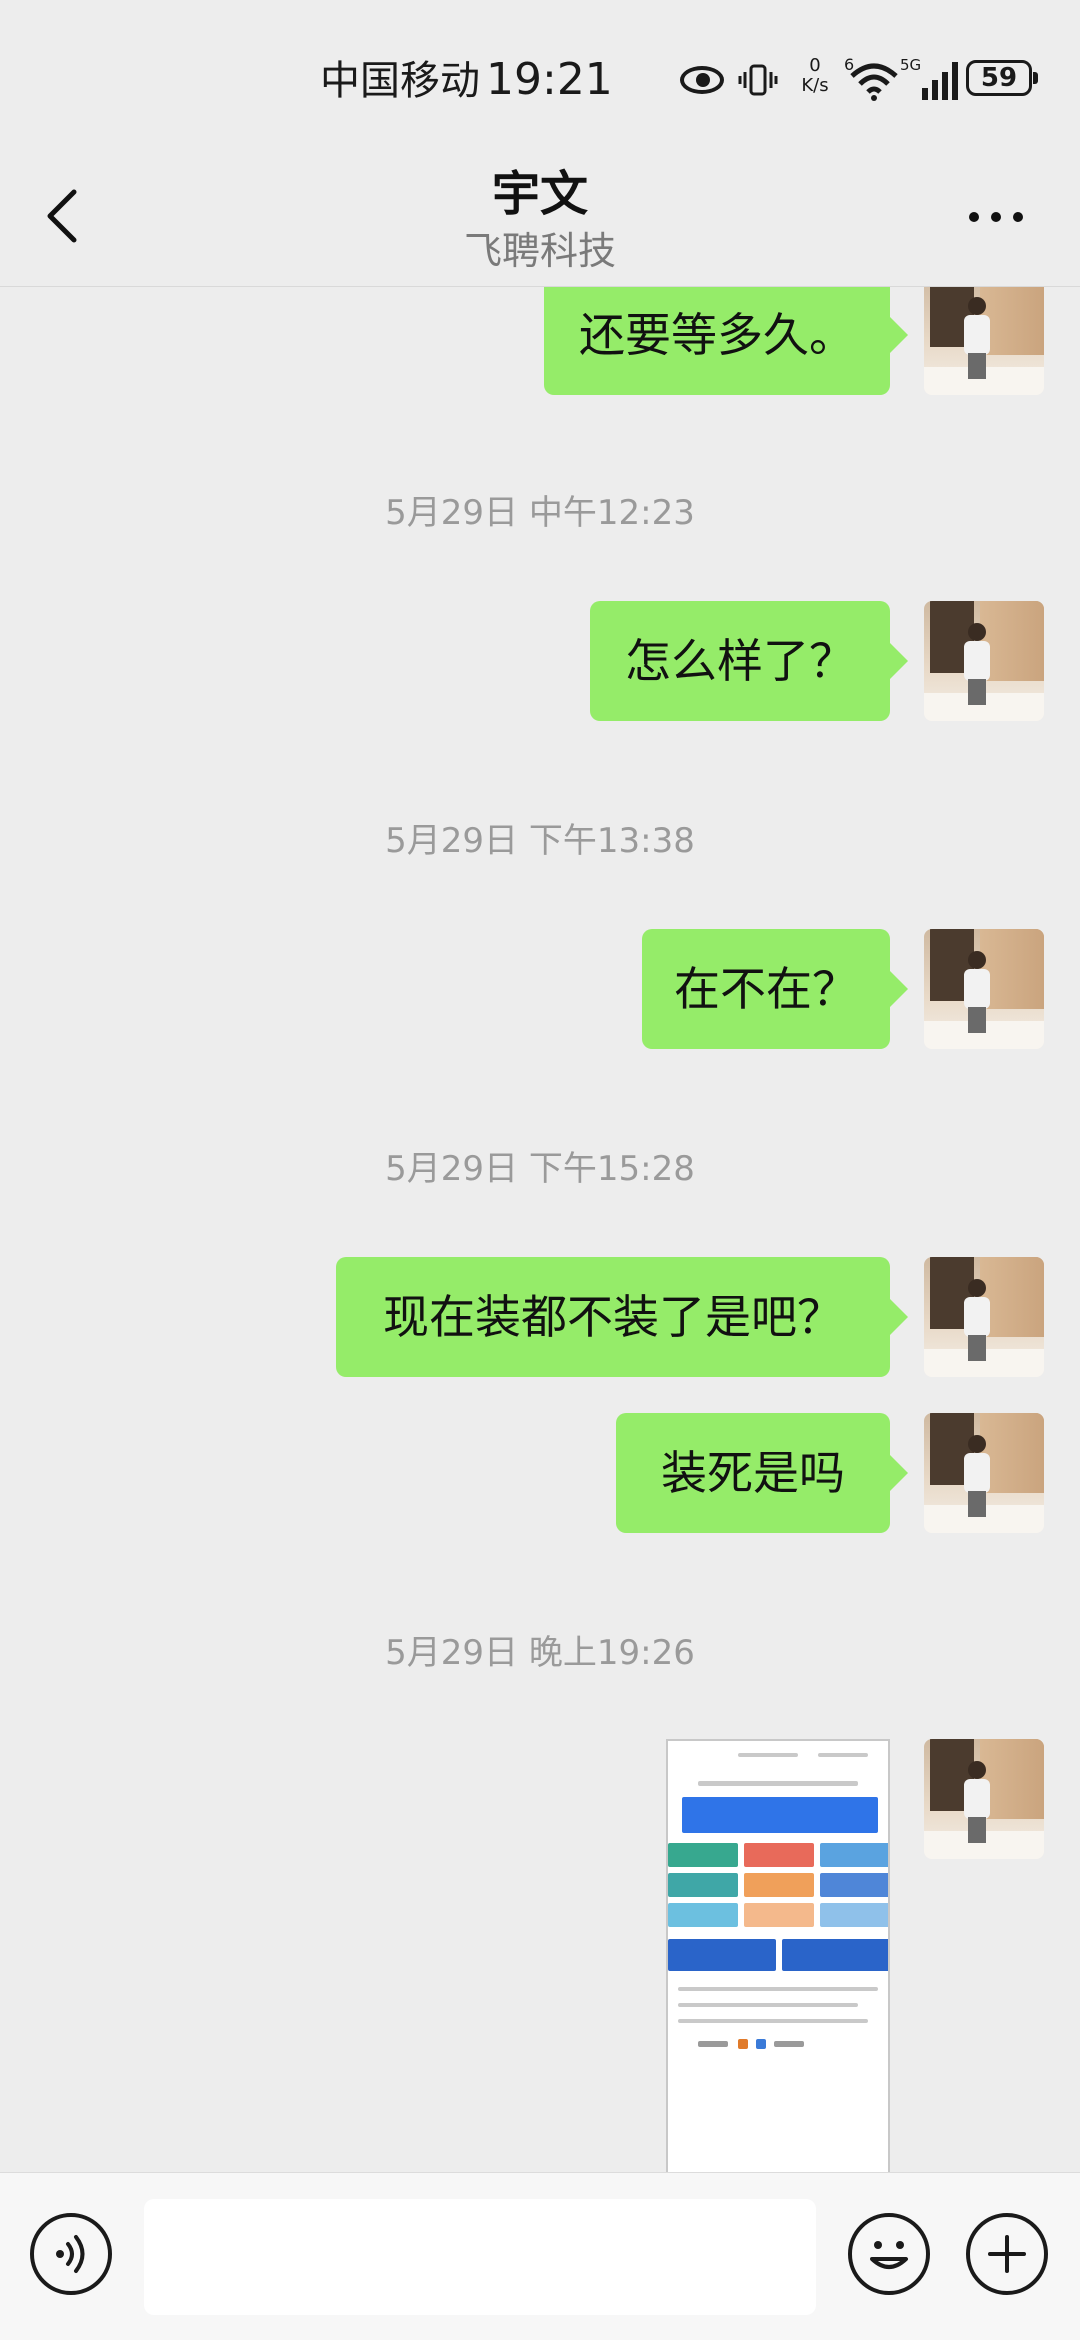 The width and height of the screenshot is (1080, 2340). I want to click on network-speed: 0 K/s, so click(815, 76).